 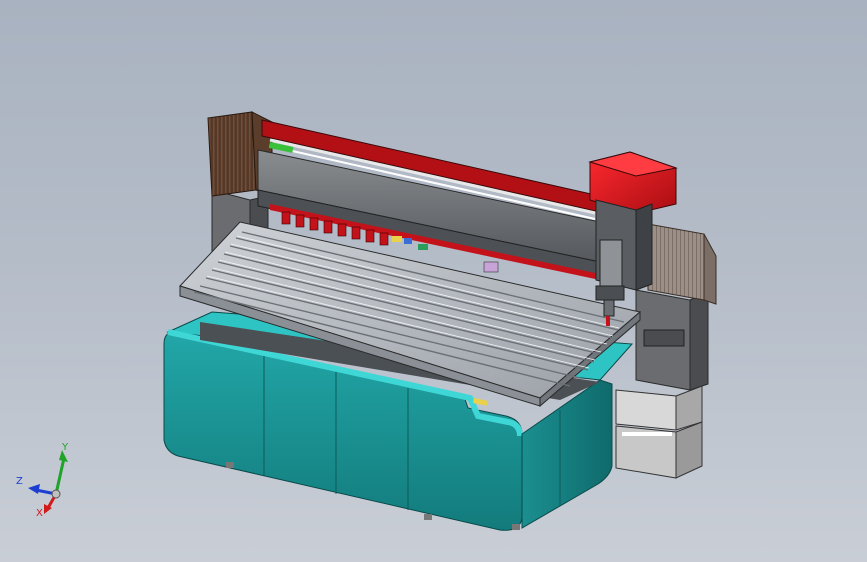 I want to click on electrical-cabinet, so click(x=659, y=432).